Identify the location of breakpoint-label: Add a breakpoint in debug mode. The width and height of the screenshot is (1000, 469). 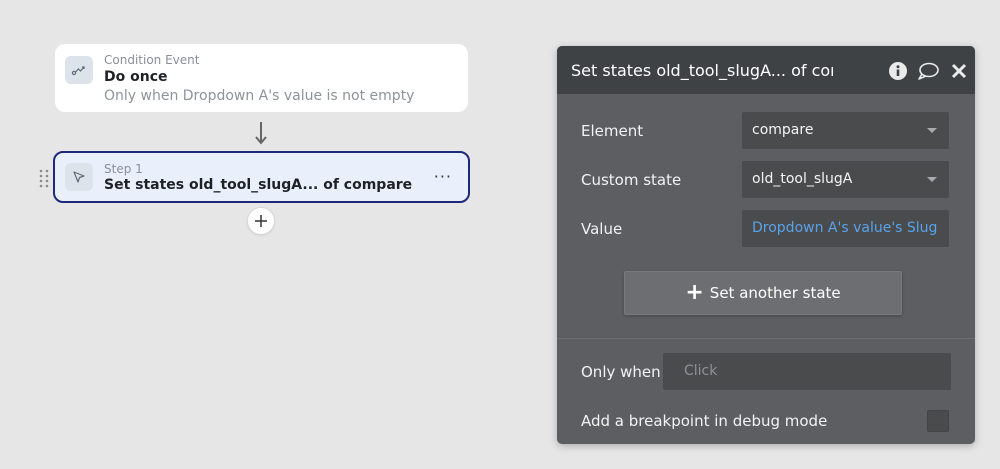
(704, 421).